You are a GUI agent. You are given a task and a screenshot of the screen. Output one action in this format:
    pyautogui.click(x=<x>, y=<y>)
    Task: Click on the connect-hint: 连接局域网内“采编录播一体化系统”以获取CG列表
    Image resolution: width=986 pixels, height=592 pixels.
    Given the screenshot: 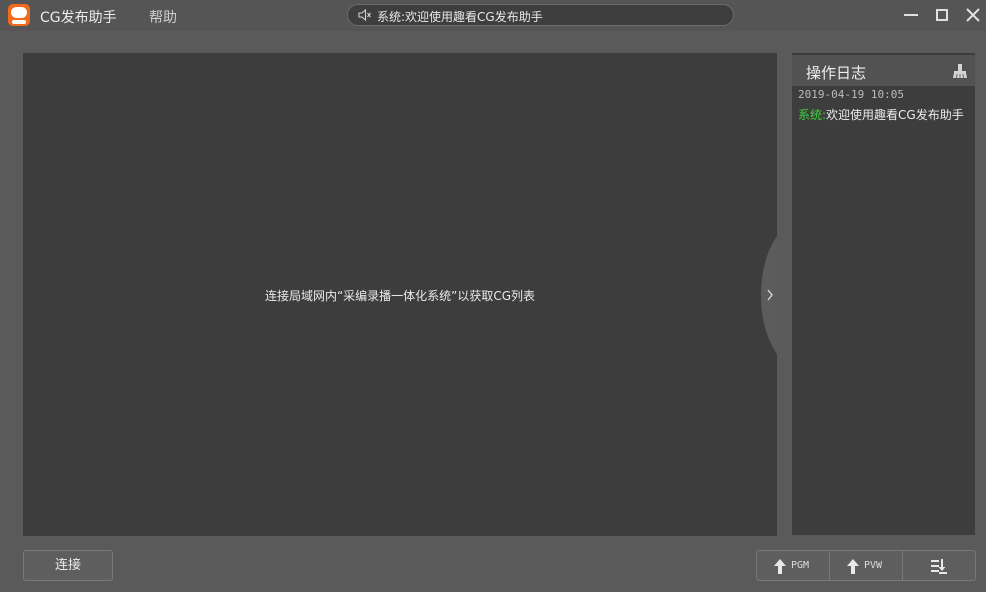 What is the action you would take?
    pyautogui.click(x=400, y=296)
    